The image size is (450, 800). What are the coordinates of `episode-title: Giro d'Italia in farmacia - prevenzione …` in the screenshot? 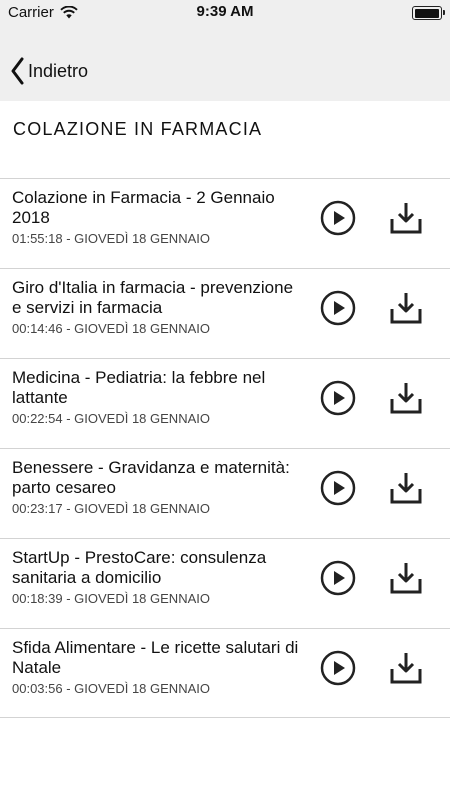 It's located at (153, 297).